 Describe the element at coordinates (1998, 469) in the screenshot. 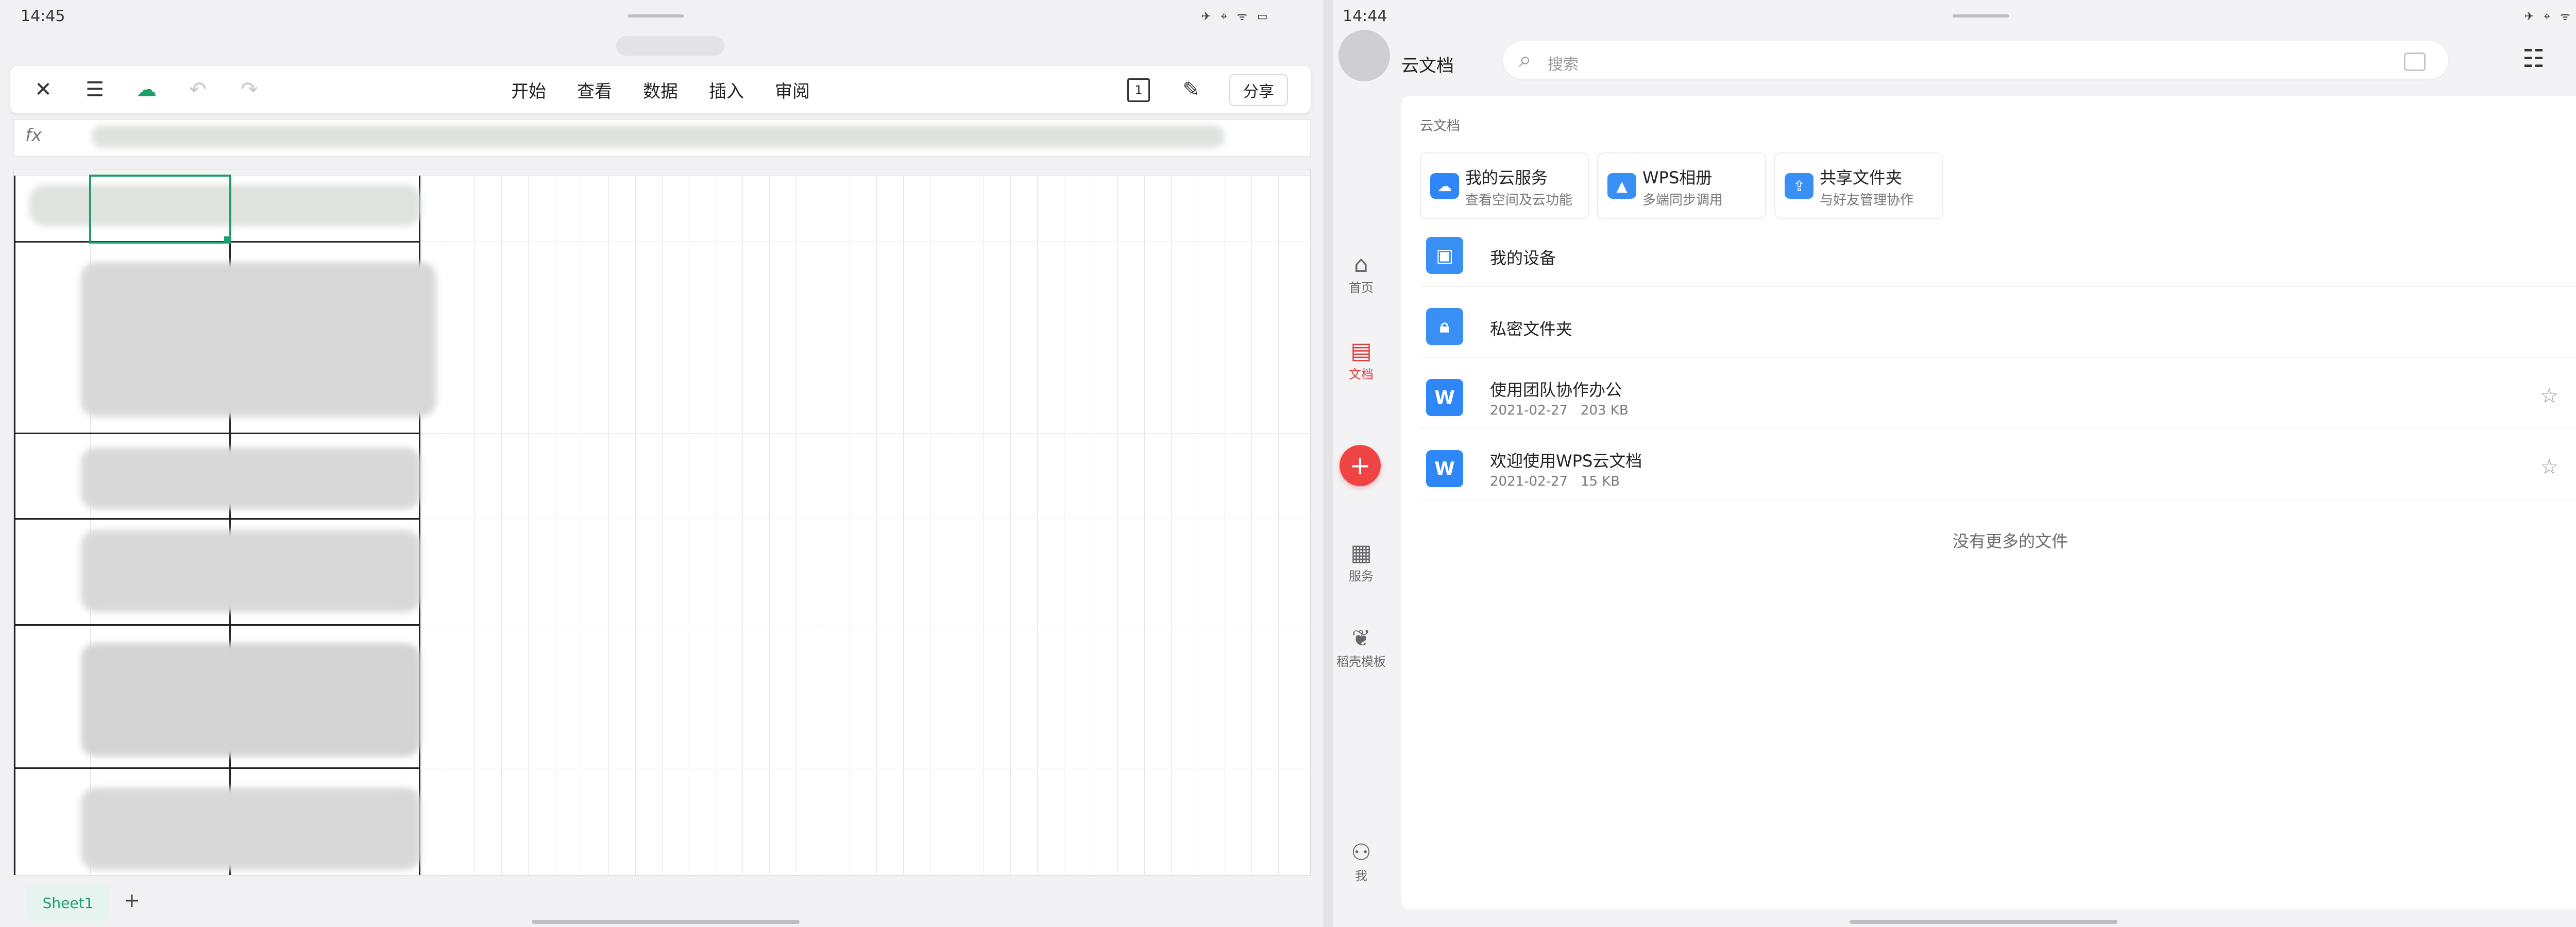

I see `file-row: W 欢迎使用WPS云文档 2021-02-27 15 KB ☆ ⋮` at that location.